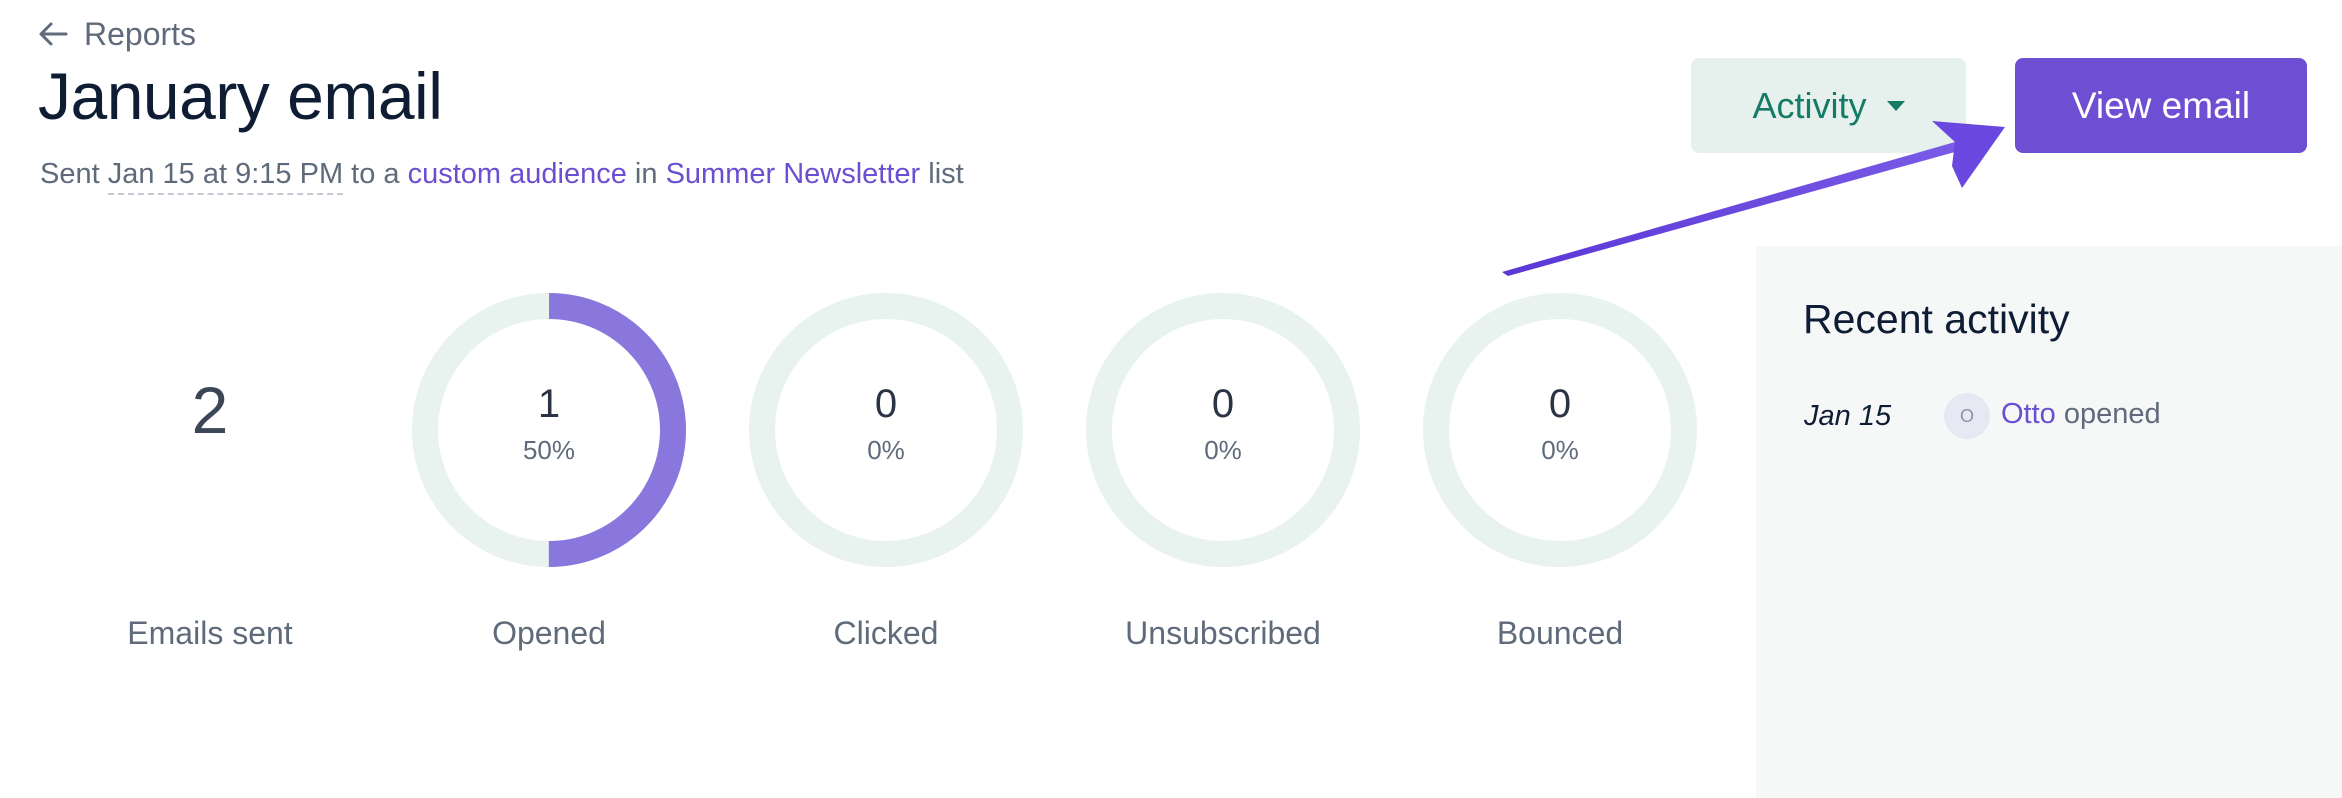  Describe the element at coordinates (1848, 416) in the screenshot. I see `activity-date: Jan 15` at that location.